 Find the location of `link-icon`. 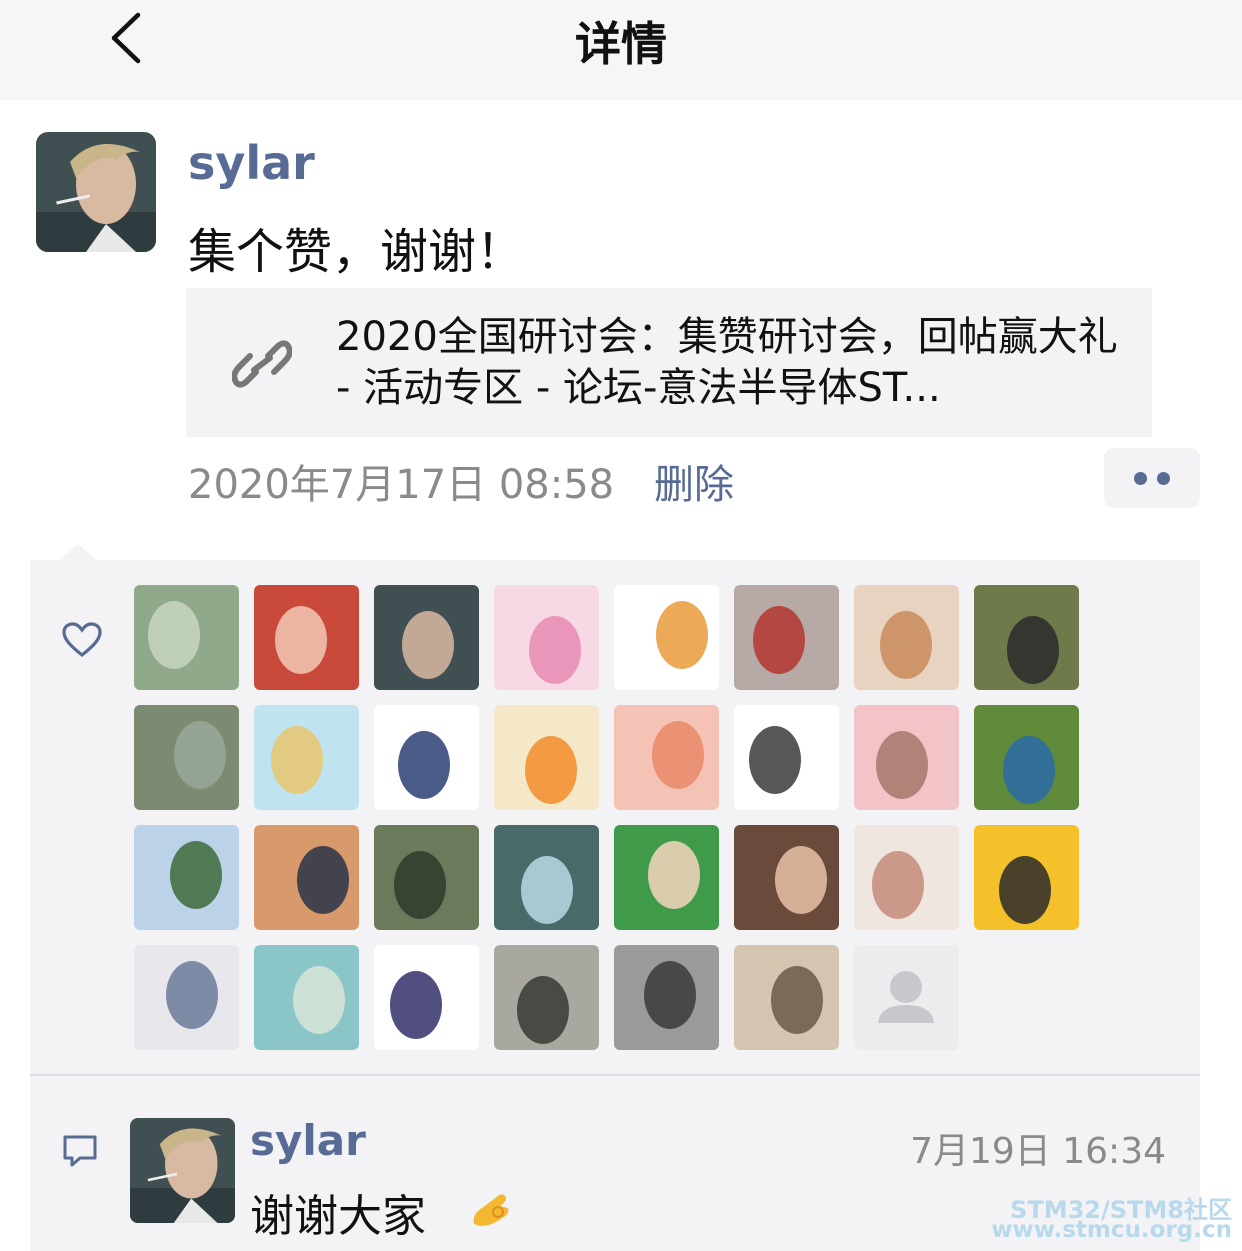

link-icon is located at coordinates (262, 364).